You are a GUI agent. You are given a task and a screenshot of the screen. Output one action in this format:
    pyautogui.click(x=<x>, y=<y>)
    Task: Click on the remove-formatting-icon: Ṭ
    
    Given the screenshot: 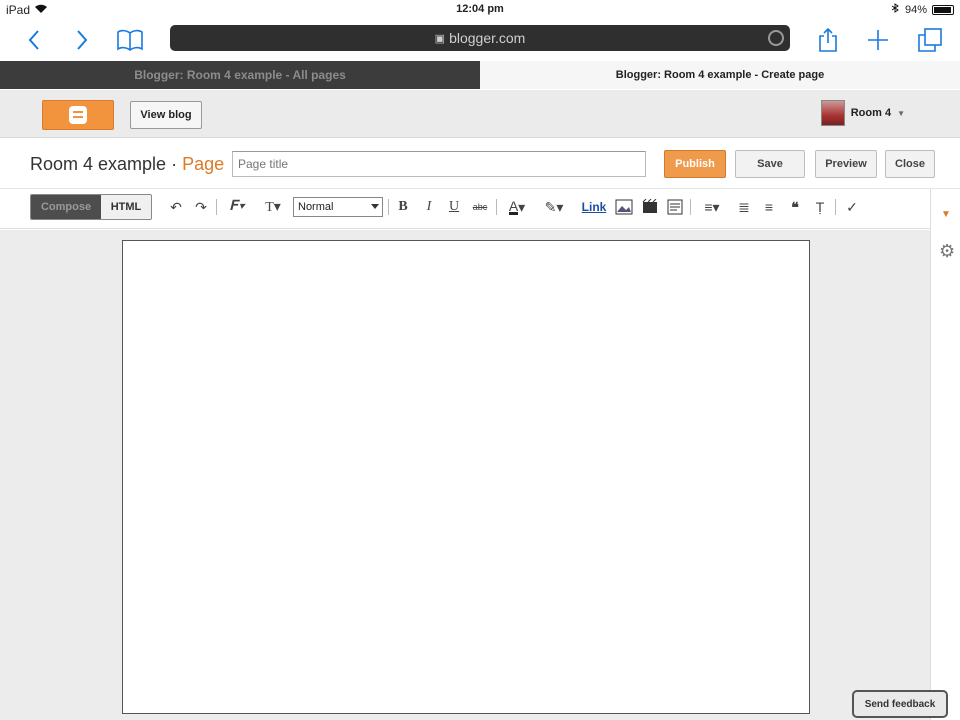 What is the action you would take?
    pyautogui.click(x=820, y=207)
    